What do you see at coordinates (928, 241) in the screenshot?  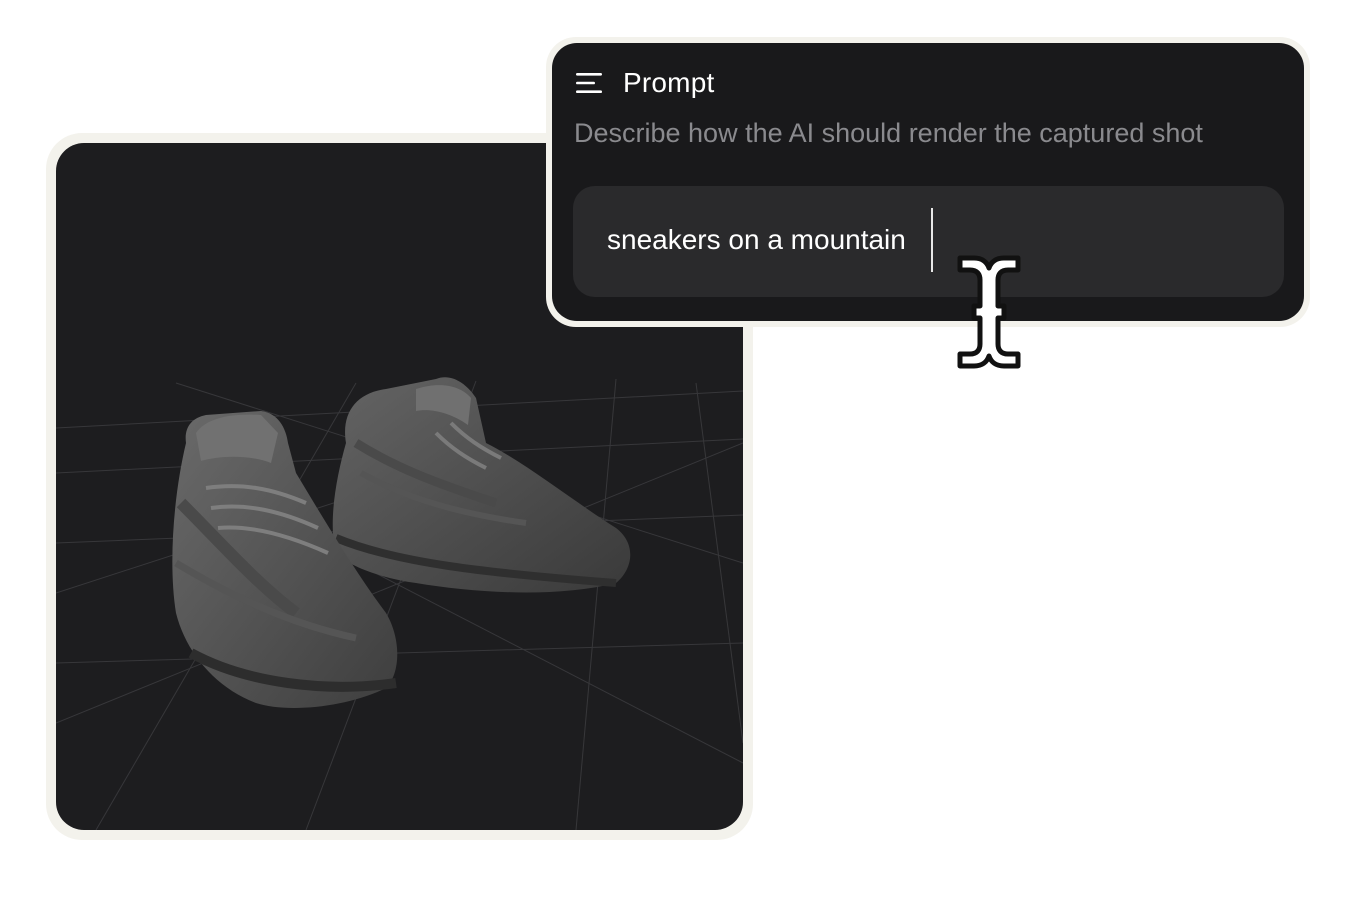 I see `prompt-input: sneakers on a mountain` at bounding box center [928, 241].